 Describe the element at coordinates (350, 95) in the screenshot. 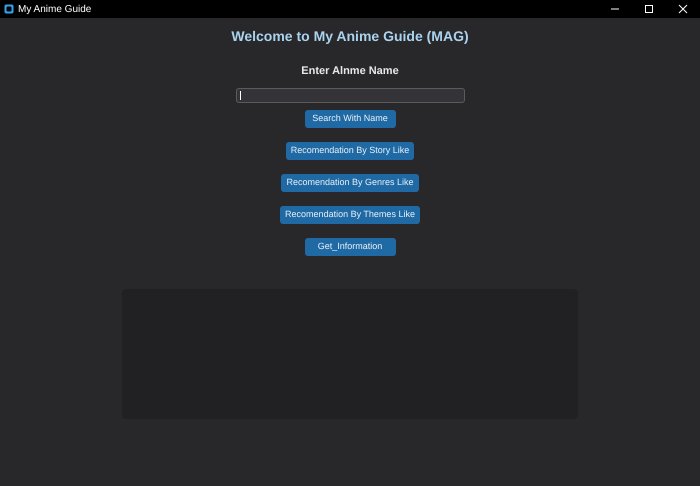

I see `anime-name-field` at that location.